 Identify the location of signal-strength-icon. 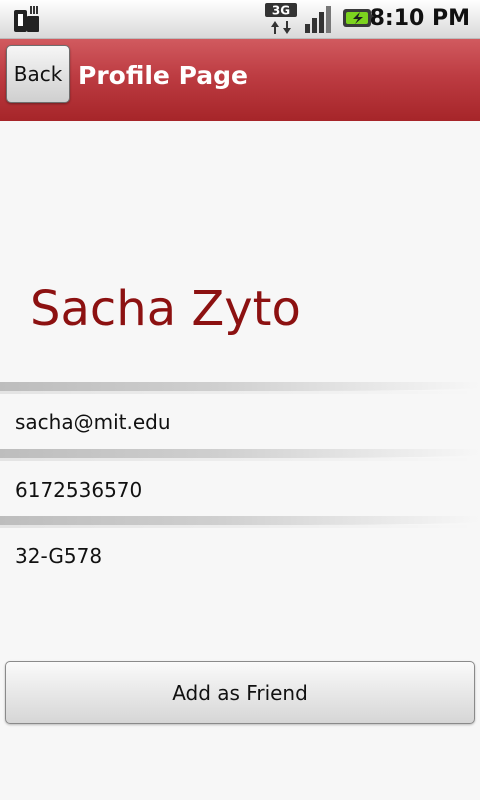
(320, 21).